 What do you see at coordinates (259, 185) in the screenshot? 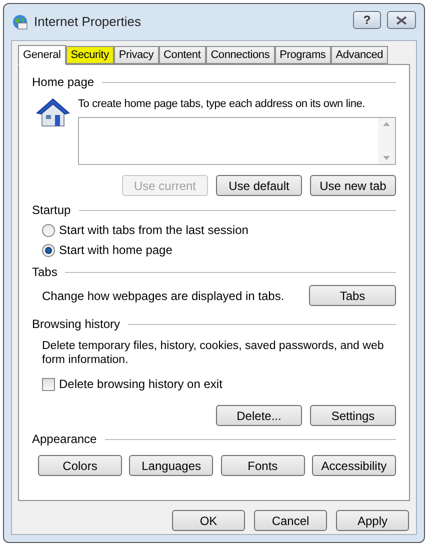
I see `push-button: Use default` at bounding box center [259, 185].